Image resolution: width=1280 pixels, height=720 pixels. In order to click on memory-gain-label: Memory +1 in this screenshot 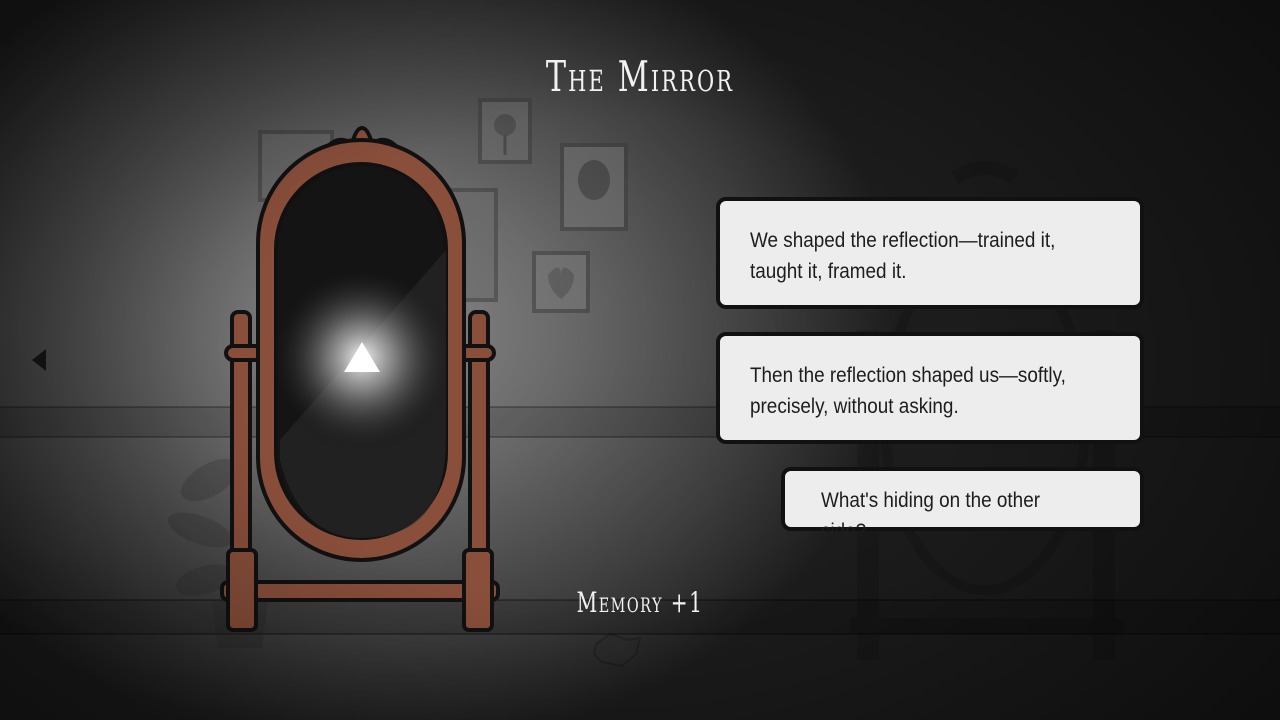, I will do `click(640, 602)`.